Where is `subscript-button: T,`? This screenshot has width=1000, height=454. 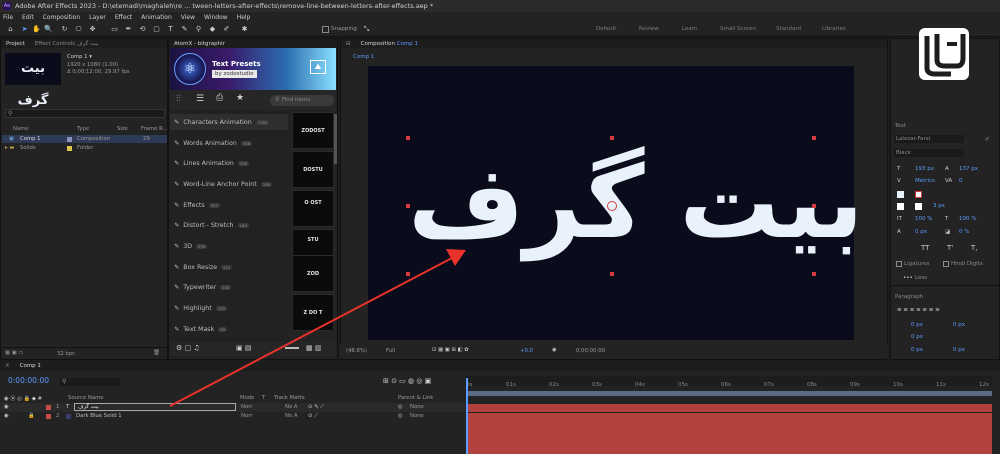
subscript-button: T, is located at coordinates (974, 248).